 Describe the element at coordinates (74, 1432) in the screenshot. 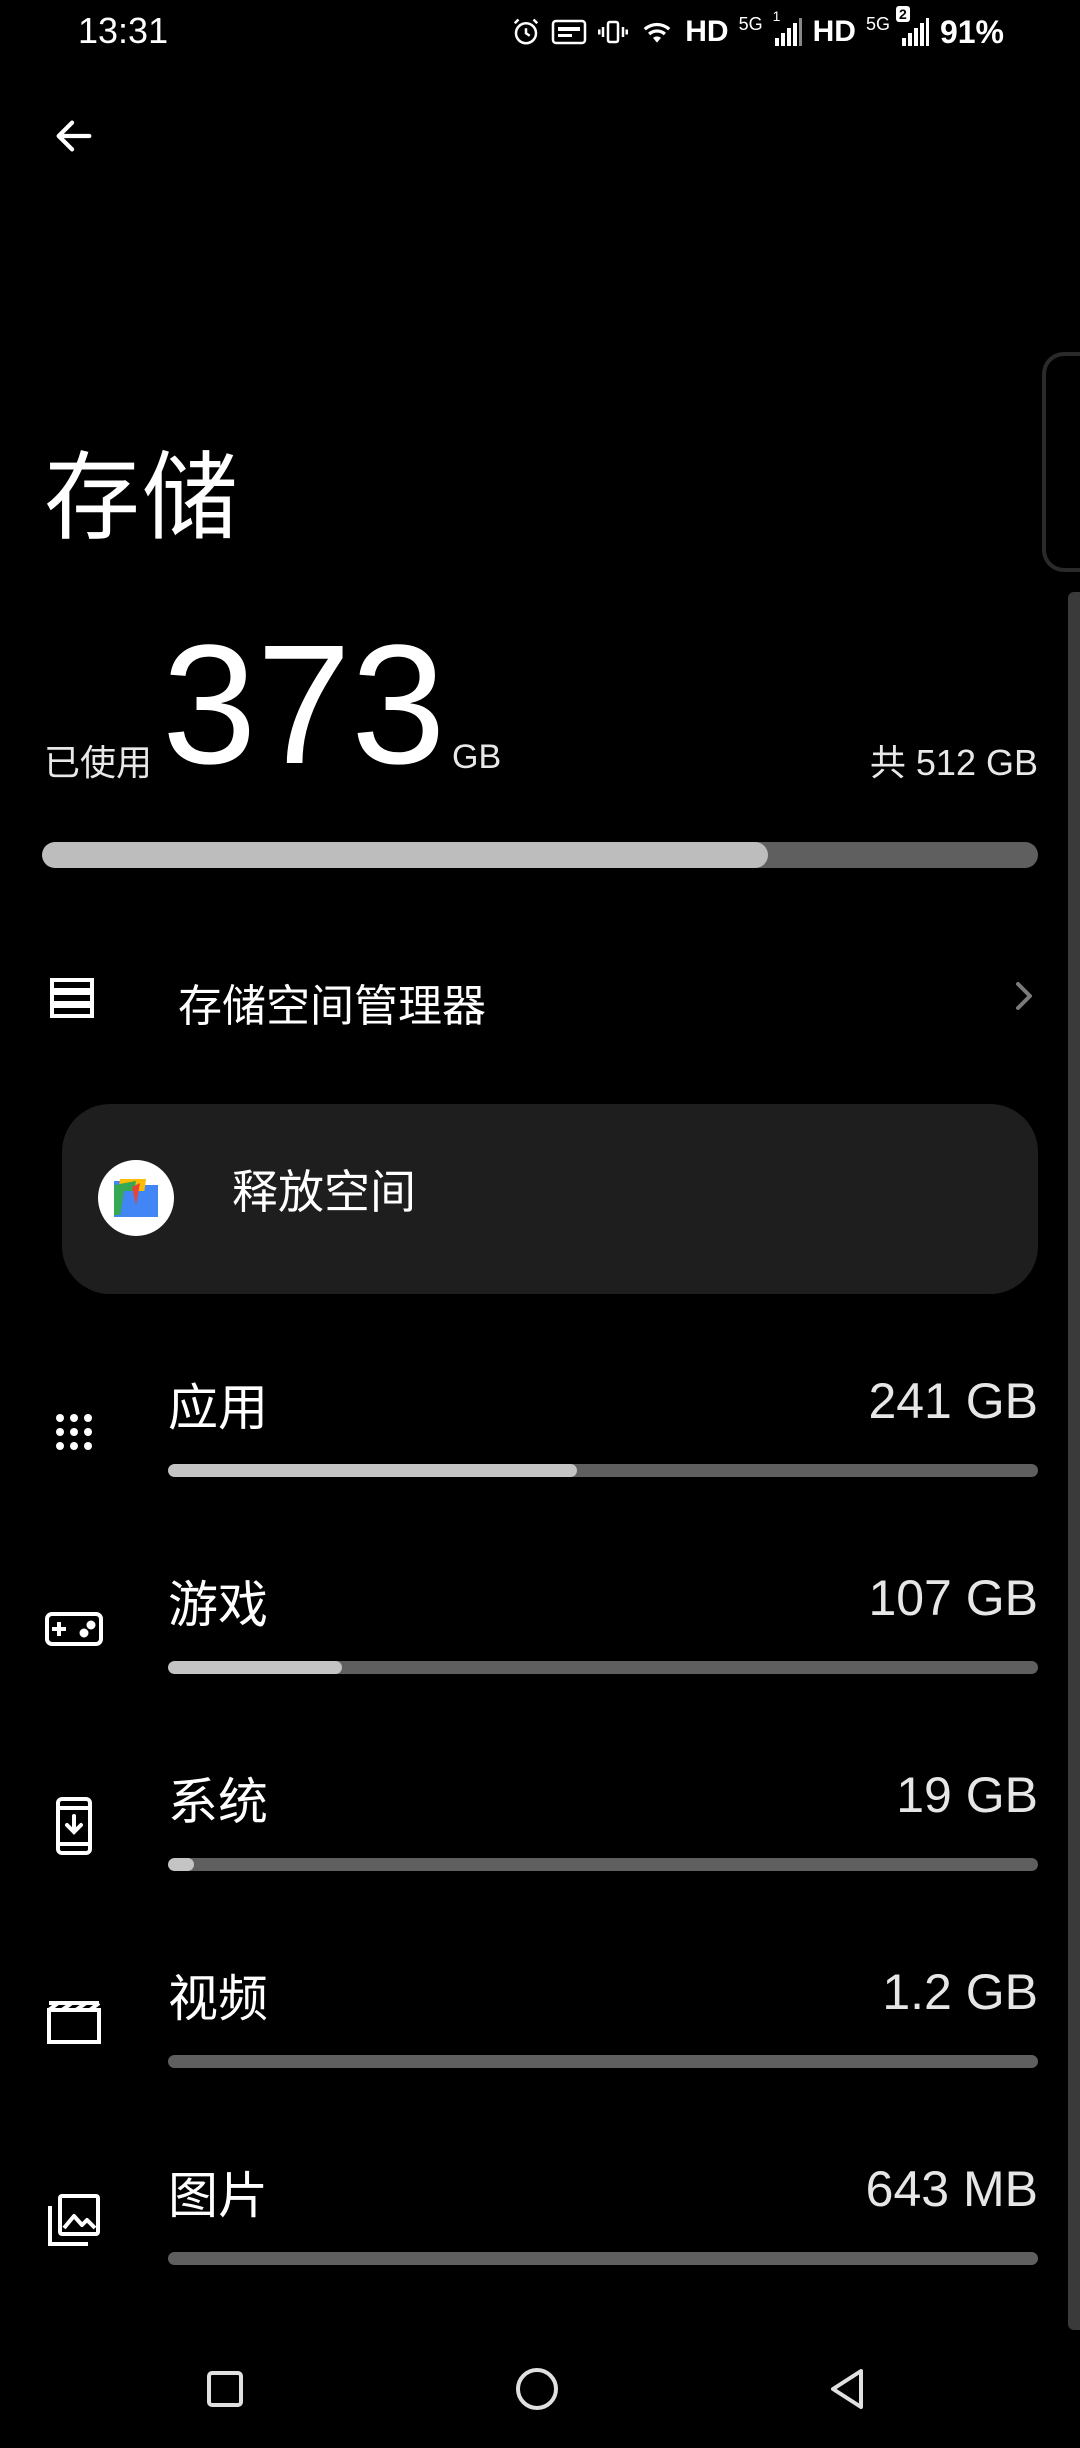

I see `apps-grid-icon` at that location.